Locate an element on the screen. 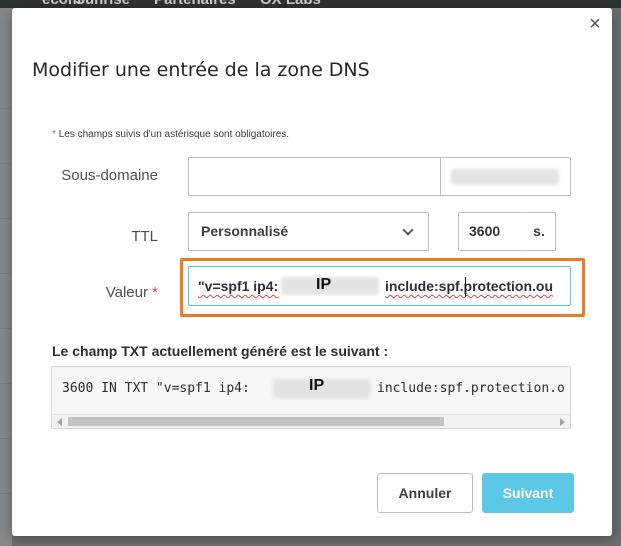 This screenshot has width=621, height=546. domain-suffix is located at coordinates (505, 176).